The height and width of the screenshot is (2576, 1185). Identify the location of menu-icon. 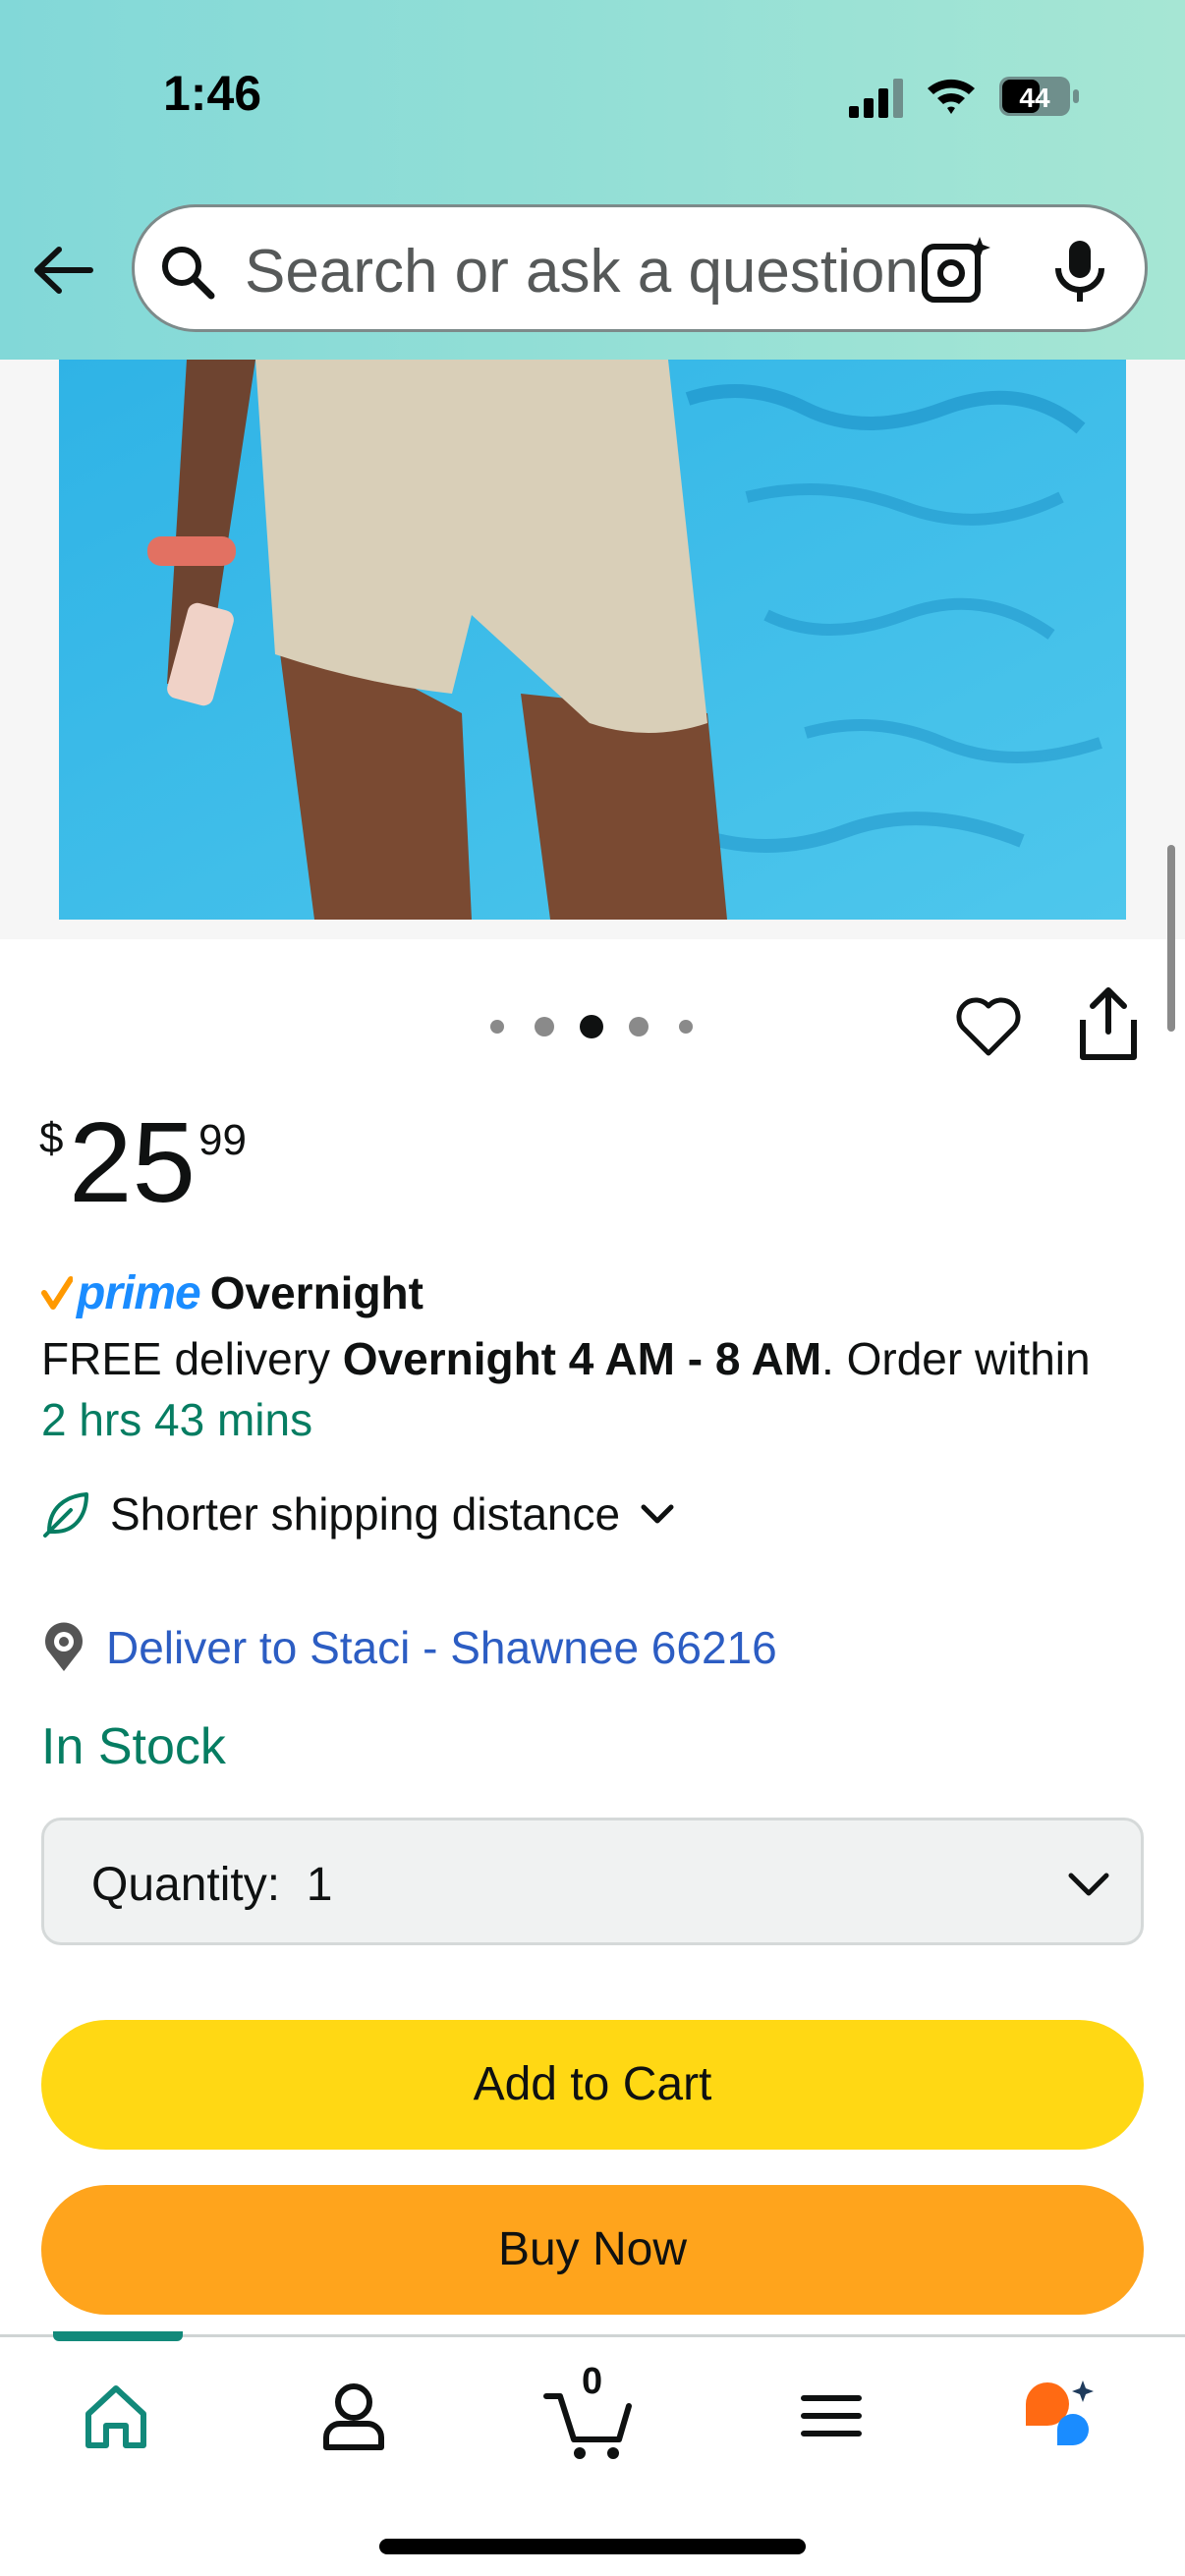
(832, 2416).